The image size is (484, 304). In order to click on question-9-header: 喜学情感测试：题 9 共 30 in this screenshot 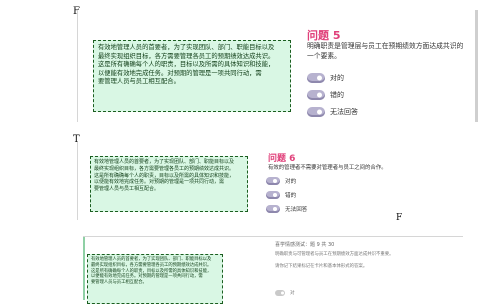, I will do `click(305, 245)`.